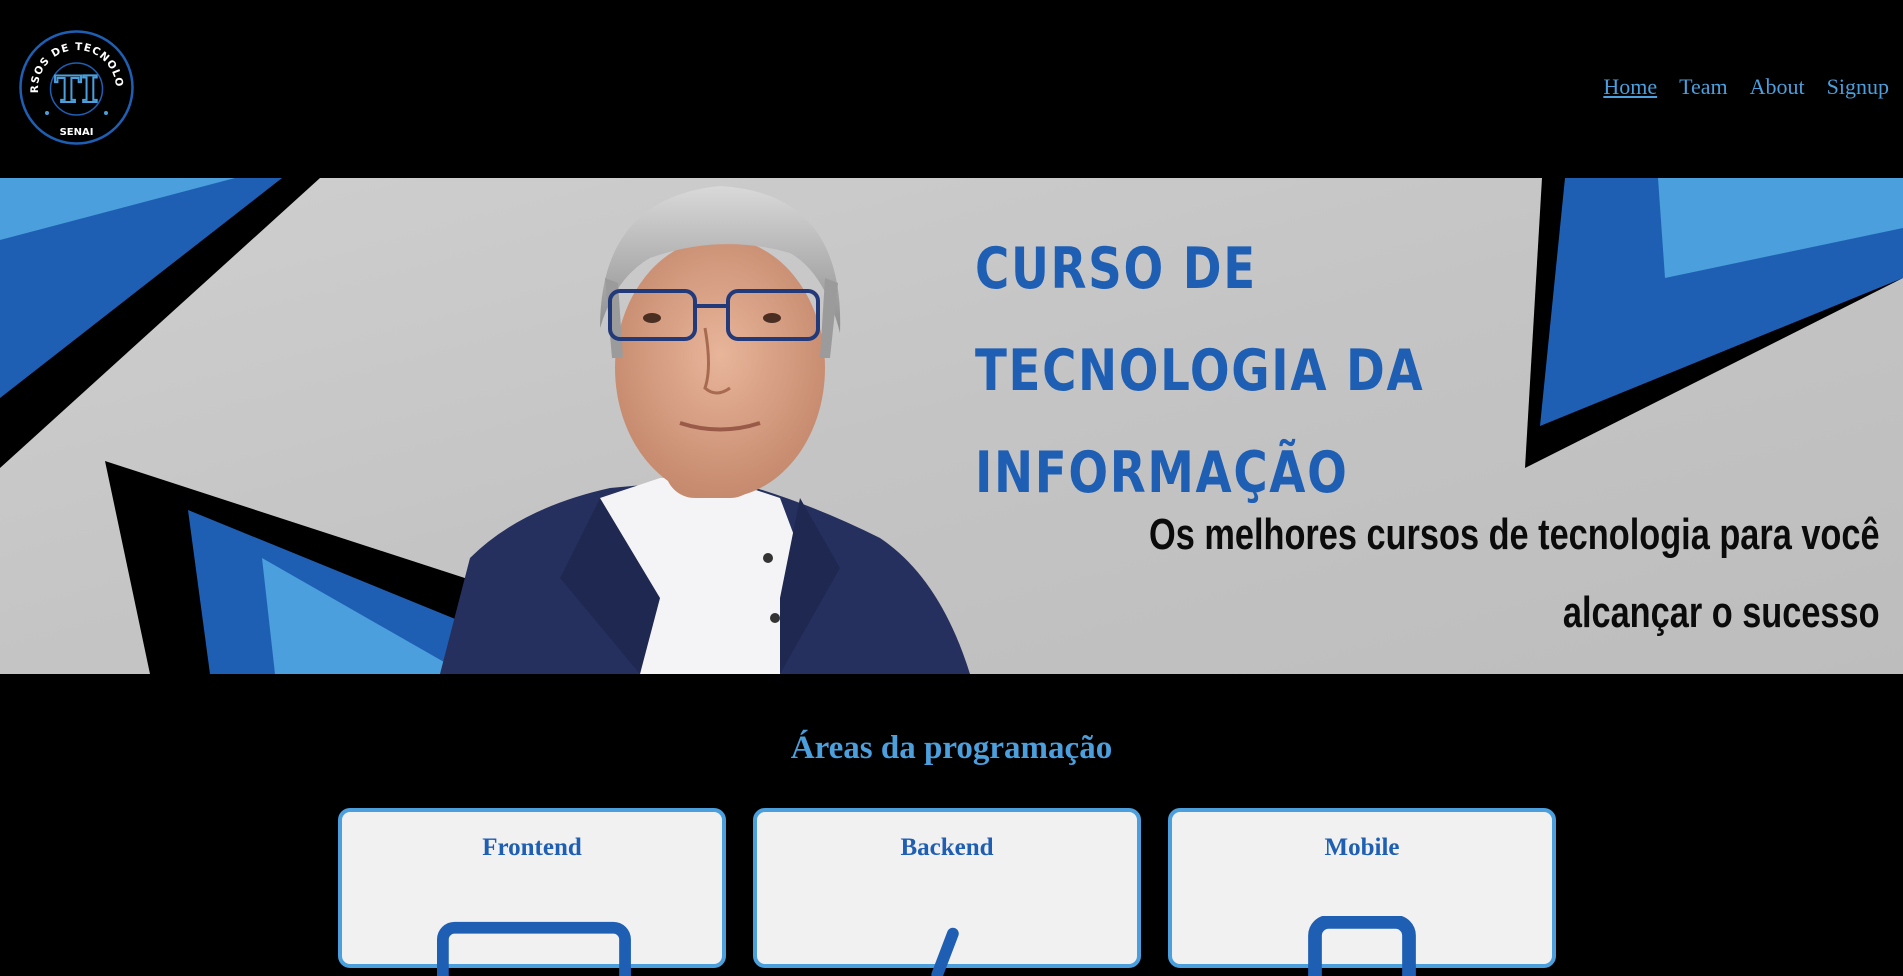 The width and height of the screenshot is (1903, 976). What do you see at coordinates (1721, 612) in the screenshot?
I see `hero-subtitle-line: alcançar o sucesso` at bounding box center [1721, 612].